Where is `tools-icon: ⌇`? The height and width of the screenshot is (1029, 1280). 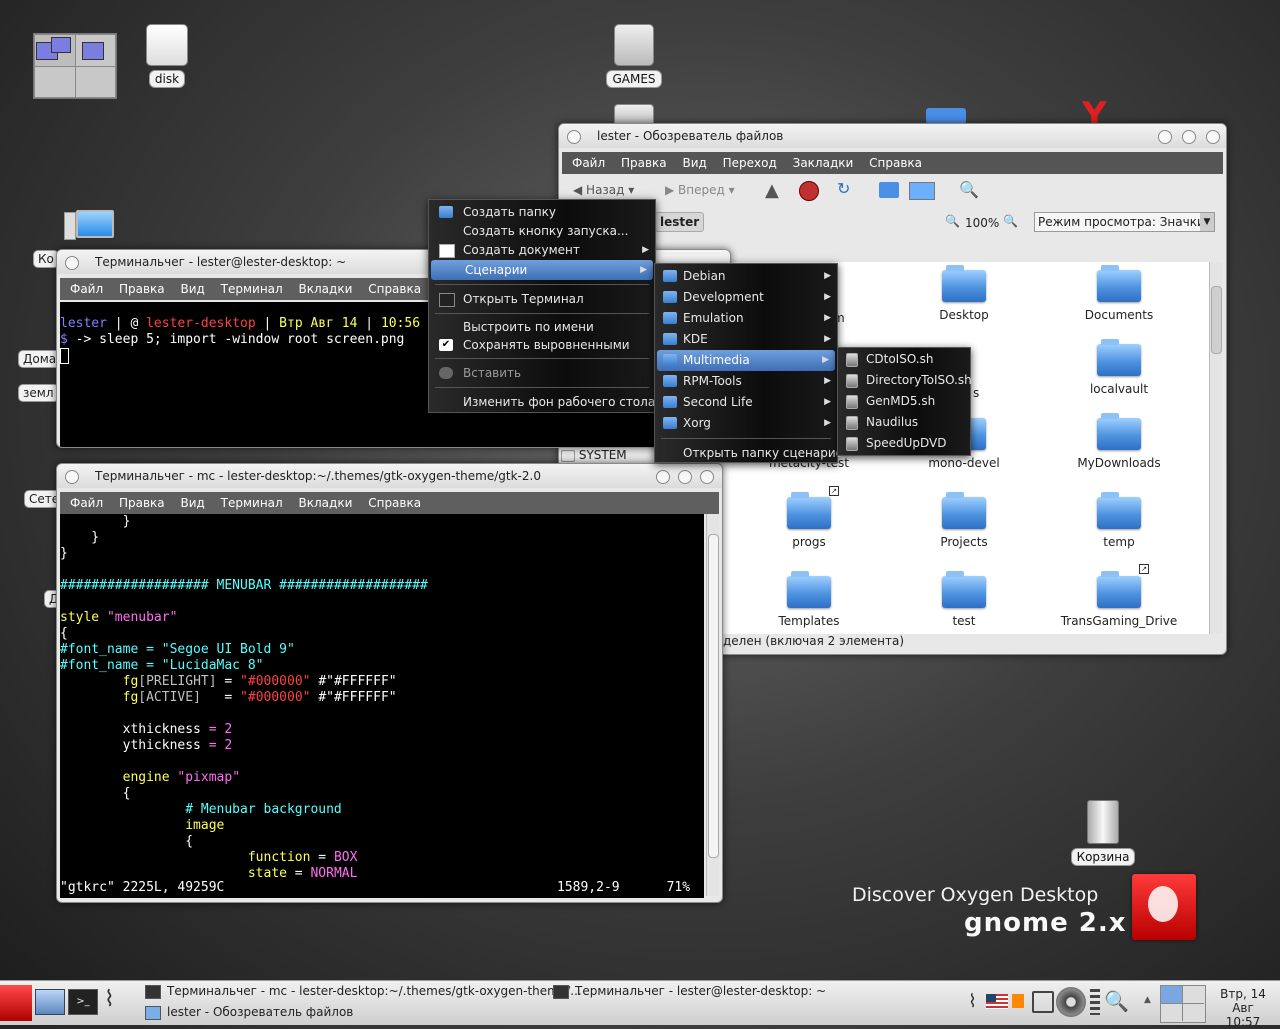 tools-icon: ⌇ is located at coordinates (114, 1002).